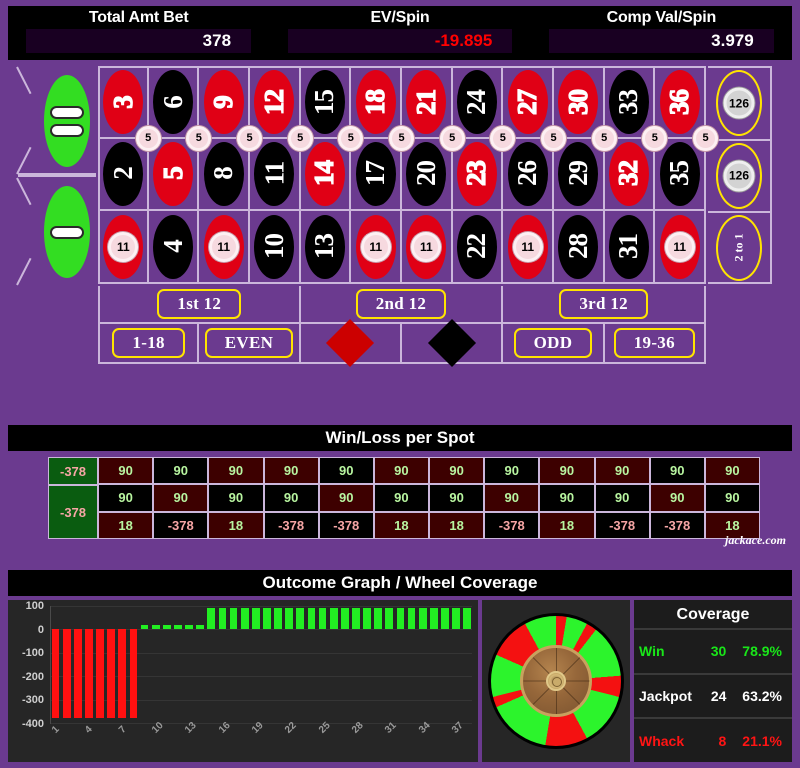 The width and height of the screenshot is (800, 768). What do you see at coordinates (351, 343) in the screenshot?
I see `bet-spot-red` at bounding box center [351, 343].